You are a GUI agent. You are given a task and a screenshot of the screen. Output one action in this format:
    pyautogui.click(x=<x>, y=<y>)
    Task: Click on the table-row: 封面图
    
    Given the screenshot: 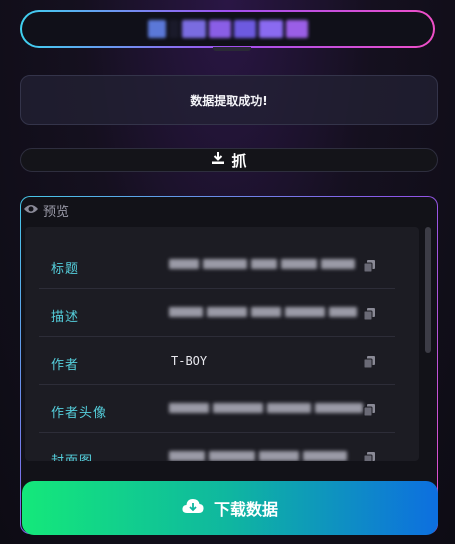 What is the action you would take?
    pyautogui.click(x=217, y=447)
    